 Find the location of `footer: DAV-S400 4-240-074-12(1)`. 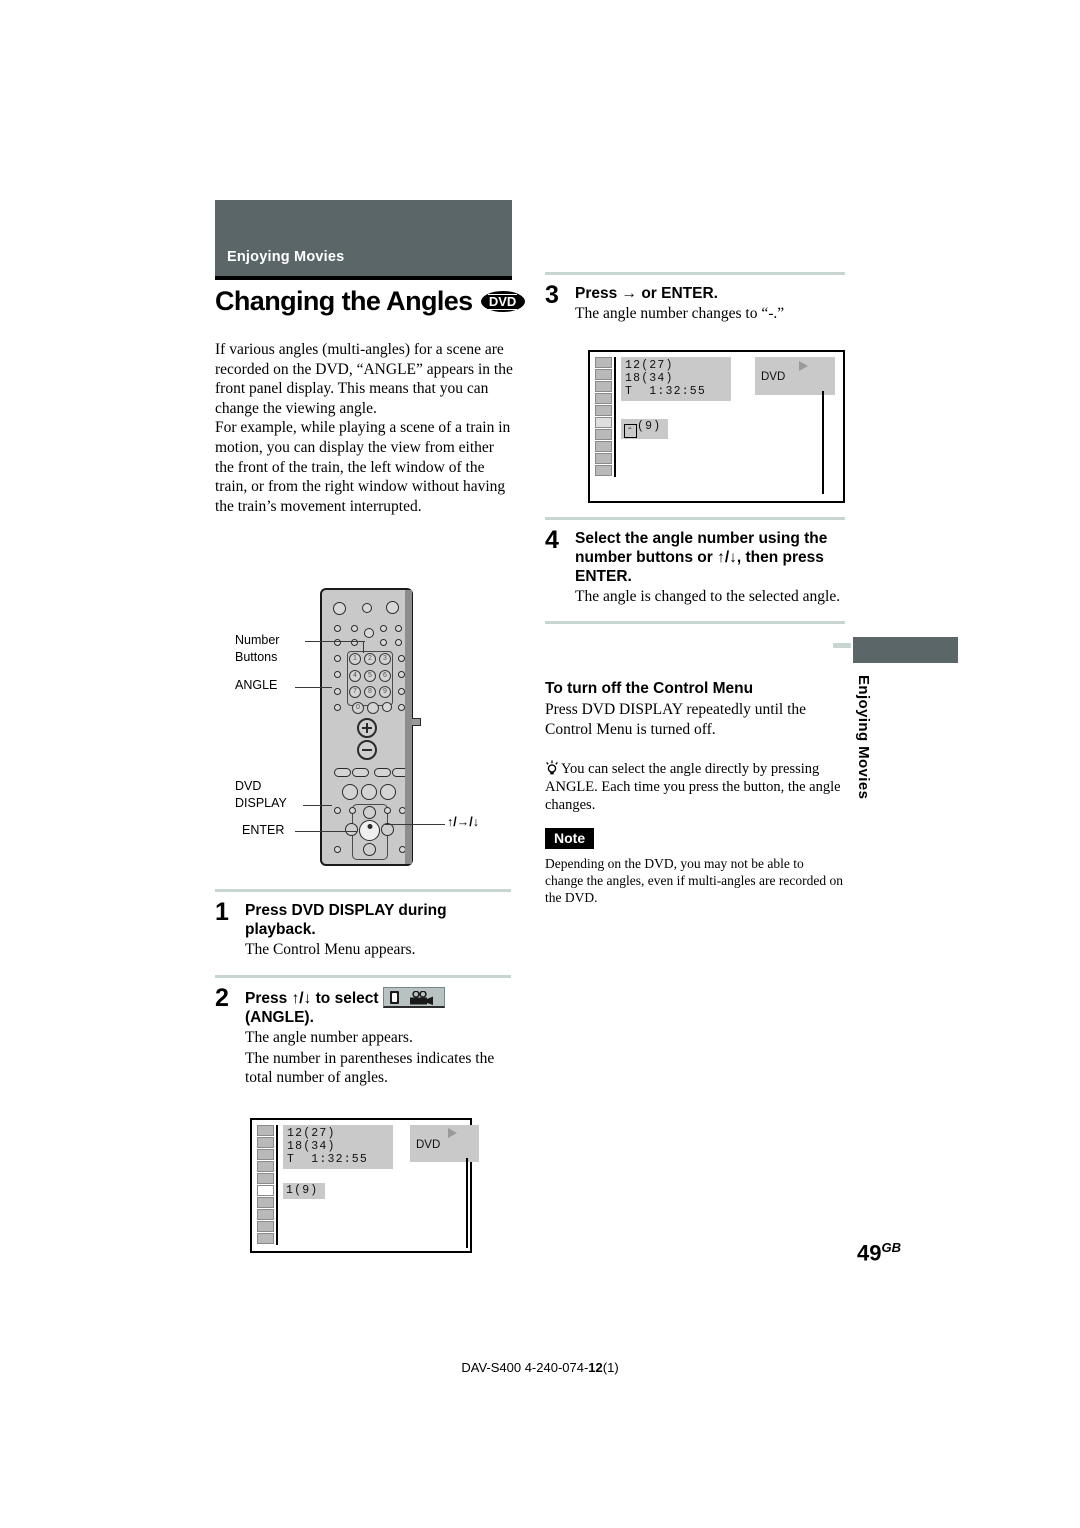

footer: DAV-S400 4-240-074-12(1) is located at coordinates (540, 1367).